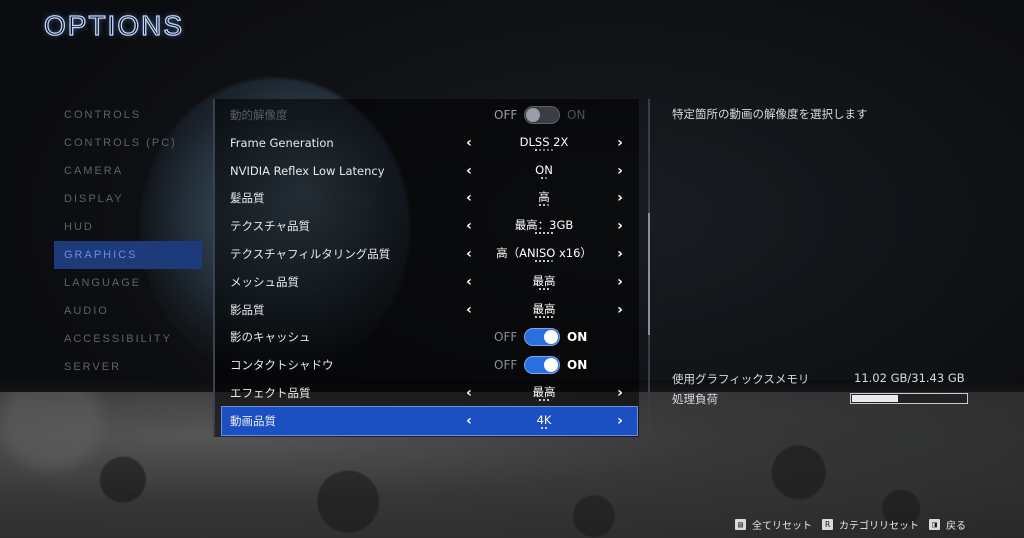  I want to click on setting-row: テクスチャフィルタリング品質 ‹ 高（ANISO x16） ›, so click(429, 254).